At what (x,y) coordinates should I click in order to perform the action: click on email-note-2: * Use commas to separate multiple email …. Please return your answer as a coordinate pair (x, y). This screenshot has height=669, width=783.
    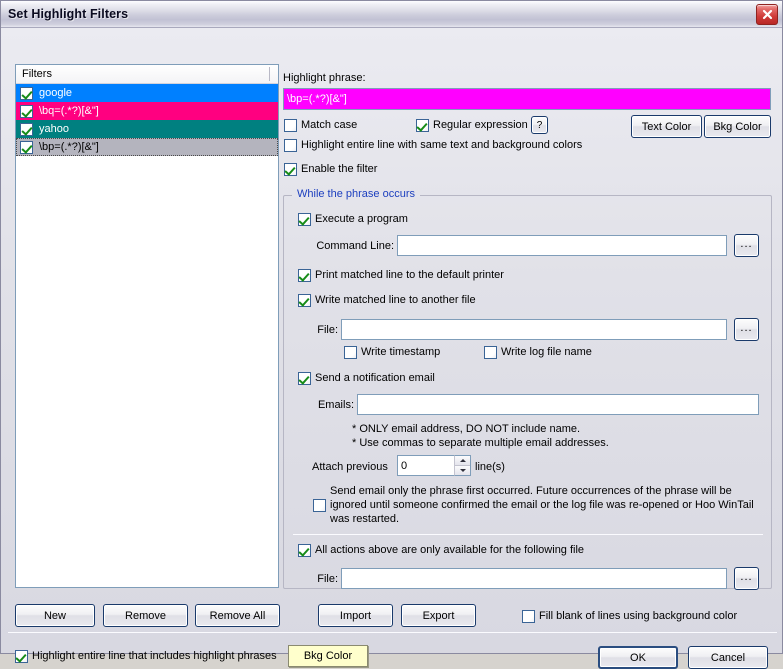
    Looking at the image, I should click on (480, 443).